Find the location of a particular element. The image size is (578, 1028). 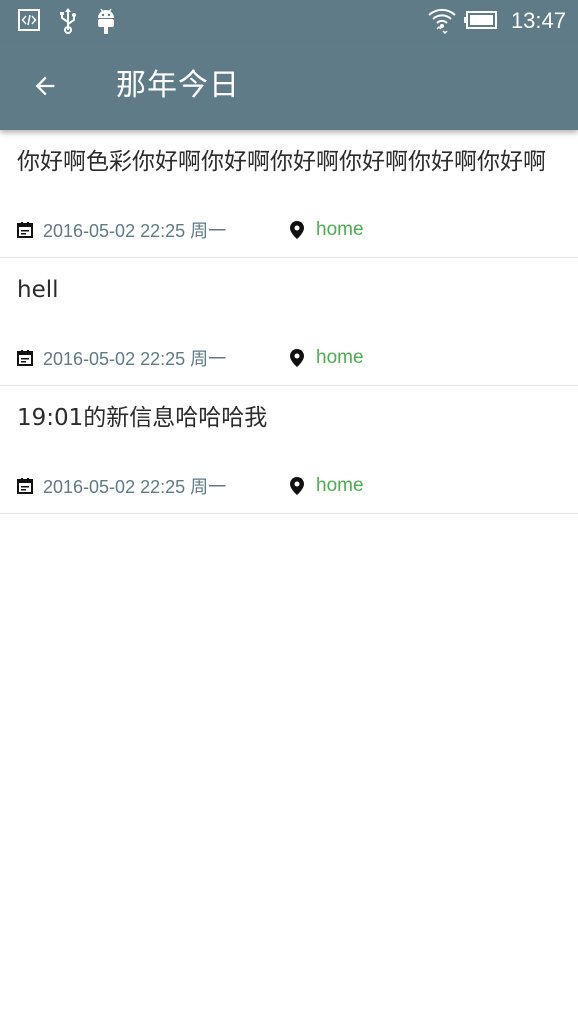

android-icon is located at coordinates (106, 22).